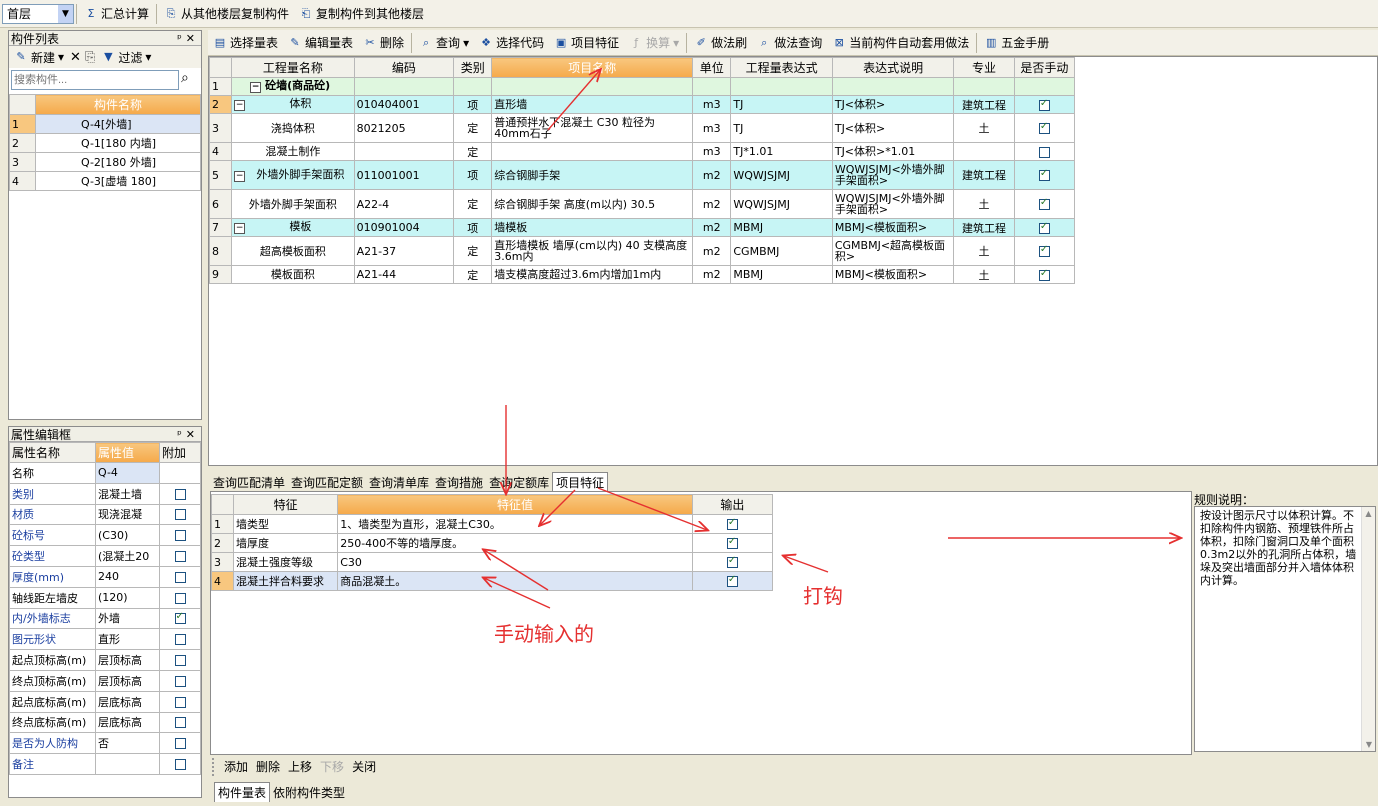  What do you see at coordinates (720, 43) in the screenshot?
I see `method-brush-button: ✐ 做法刷` at bounding box center [720, 43].